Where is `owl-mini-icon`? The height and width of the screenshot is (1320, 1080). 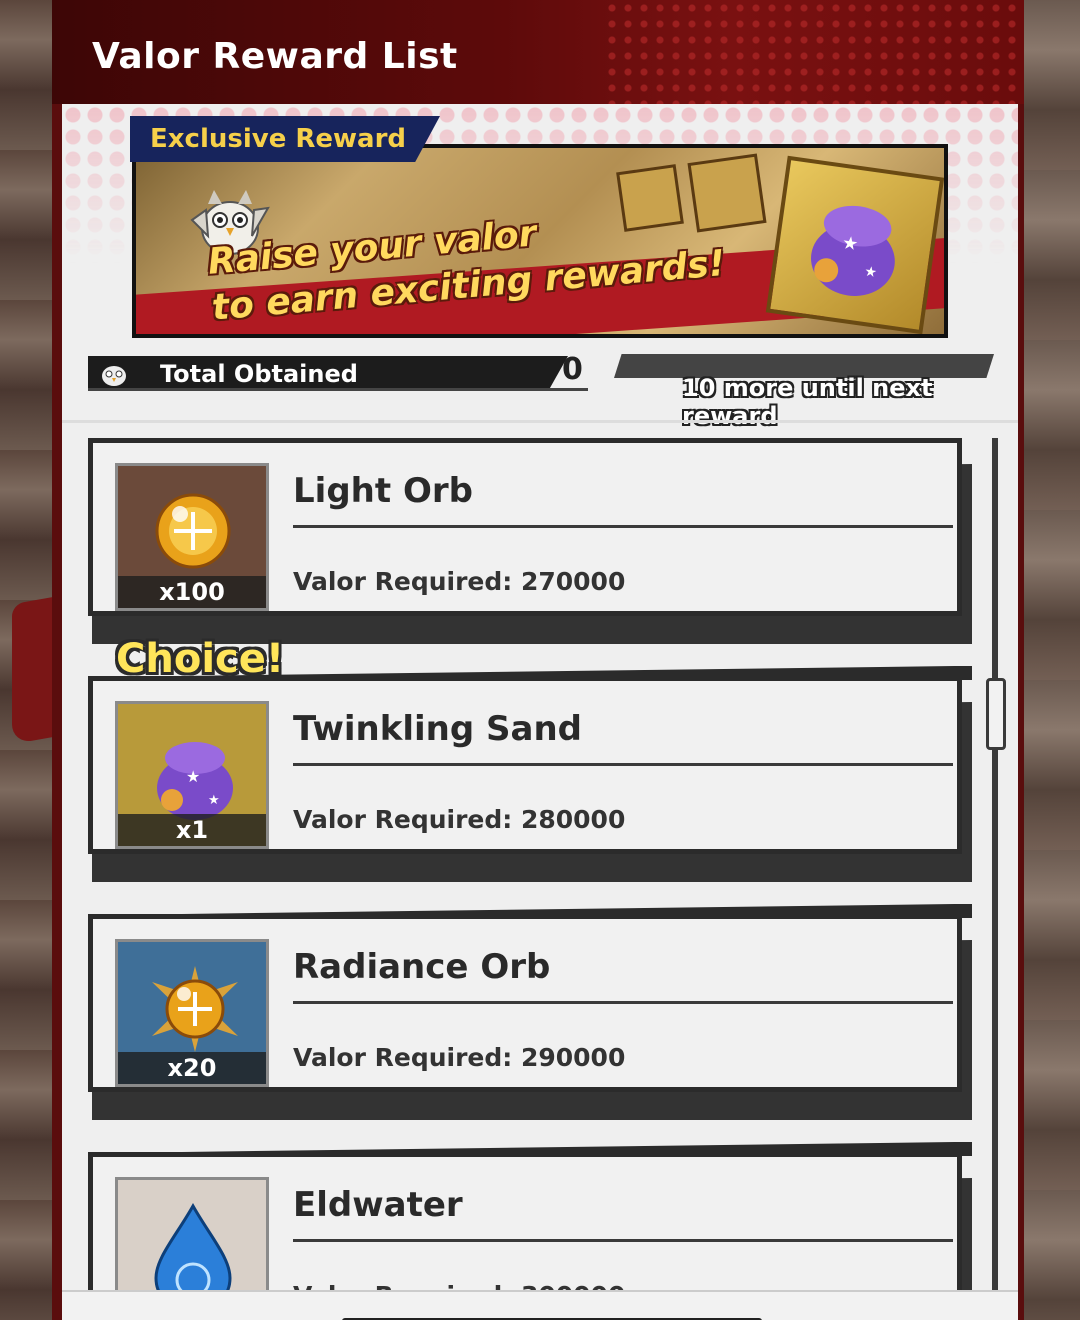 owl-mini-icon is located at coordinates (114, 376).